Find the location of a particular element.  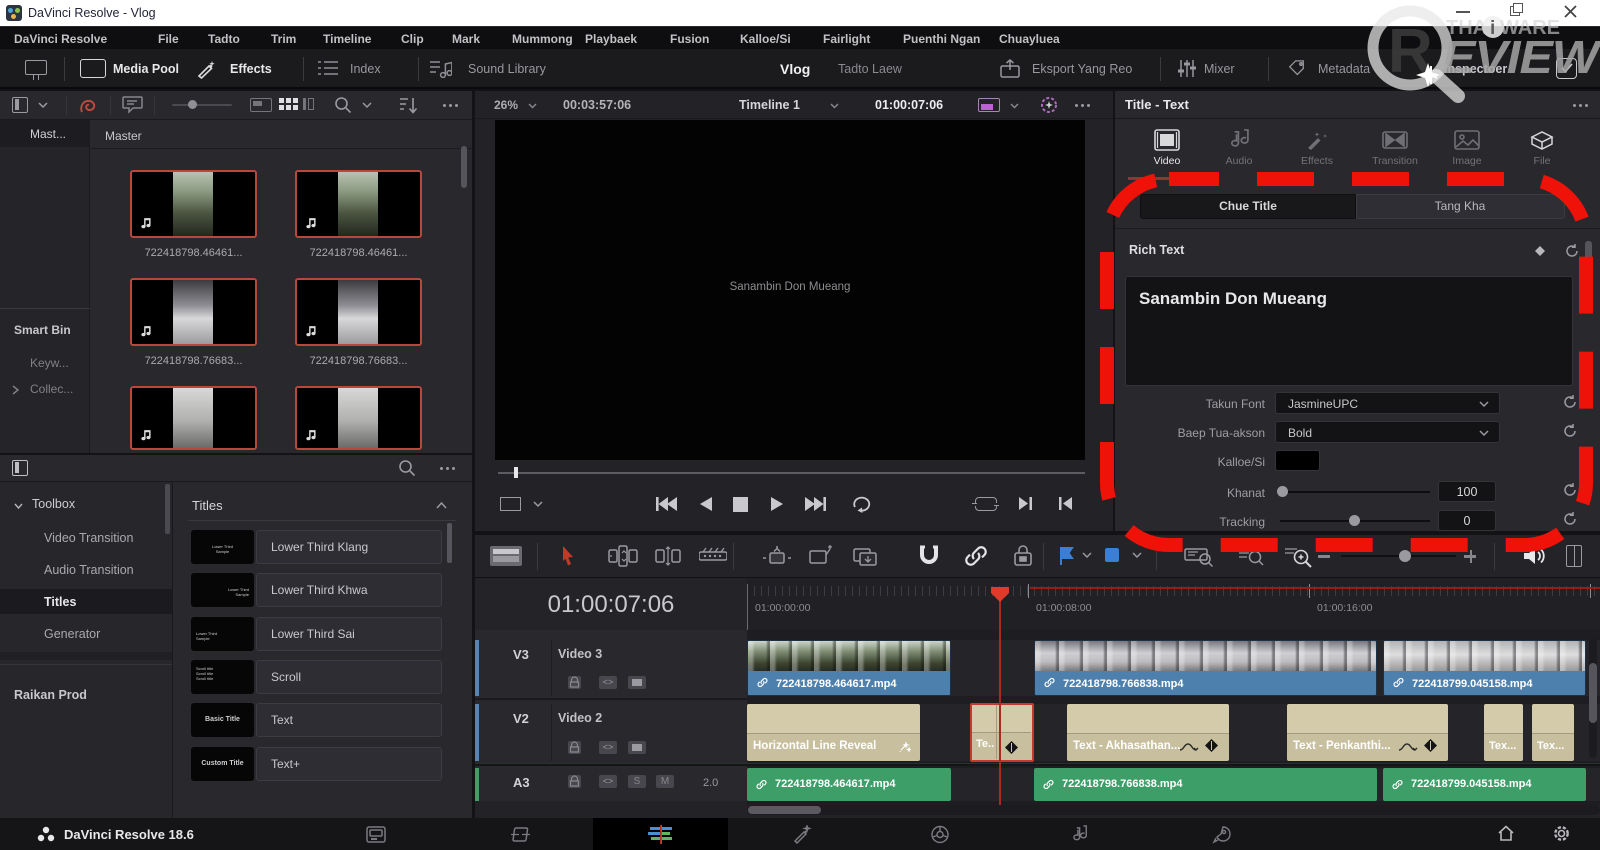

svg-text: EVIEW is located at coordinates (1521, 57).